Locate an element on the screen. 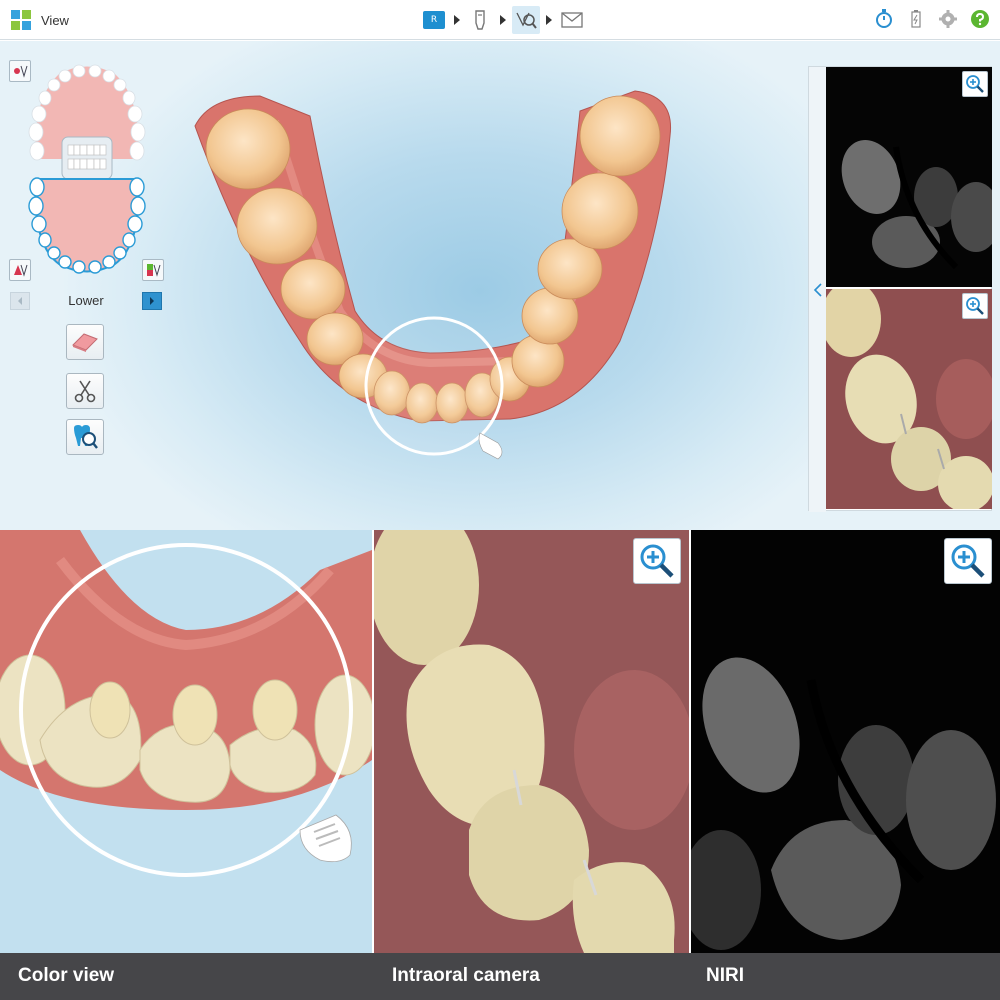 Image resolution: width=1000 pixels, height=1000 pixels. step-view is located at coordinates (526, 20).